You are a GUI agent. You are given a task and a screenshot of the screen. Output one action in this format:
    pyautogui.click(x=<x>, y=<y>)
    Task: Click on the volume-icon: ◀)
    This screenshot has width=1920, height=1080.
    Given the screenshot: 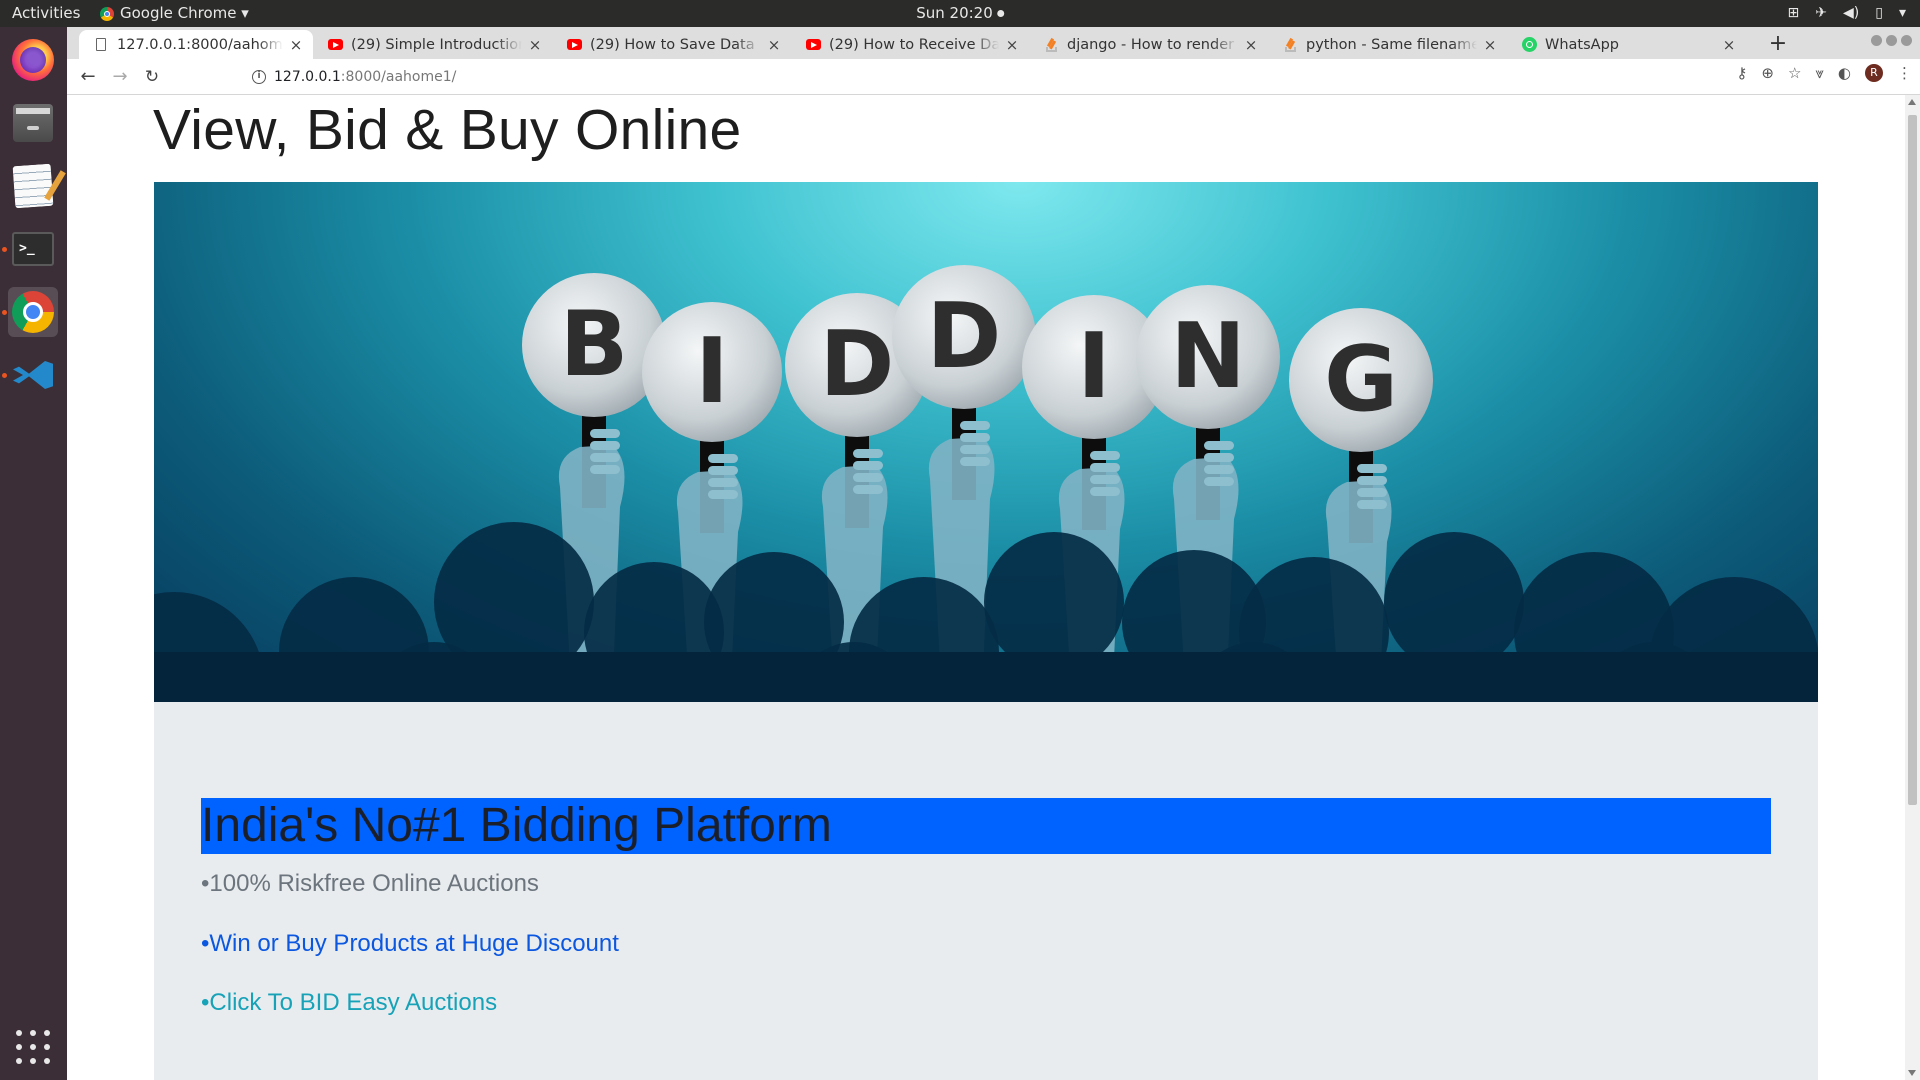 What is the action you would take?
    pyautogui.click(x=1851, y=13)
    